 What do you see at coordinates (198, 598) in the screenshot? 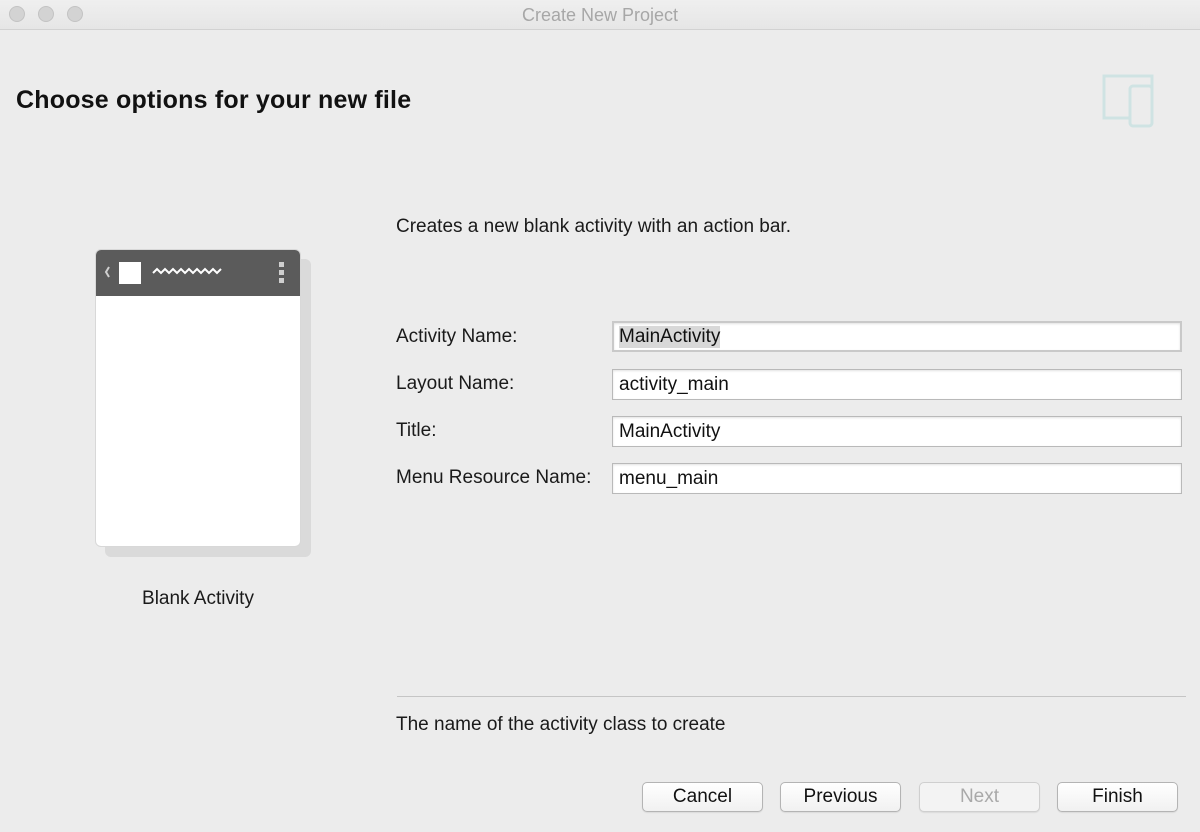
I see `template-name: Blank Activity` at bounding box center [198, 598].